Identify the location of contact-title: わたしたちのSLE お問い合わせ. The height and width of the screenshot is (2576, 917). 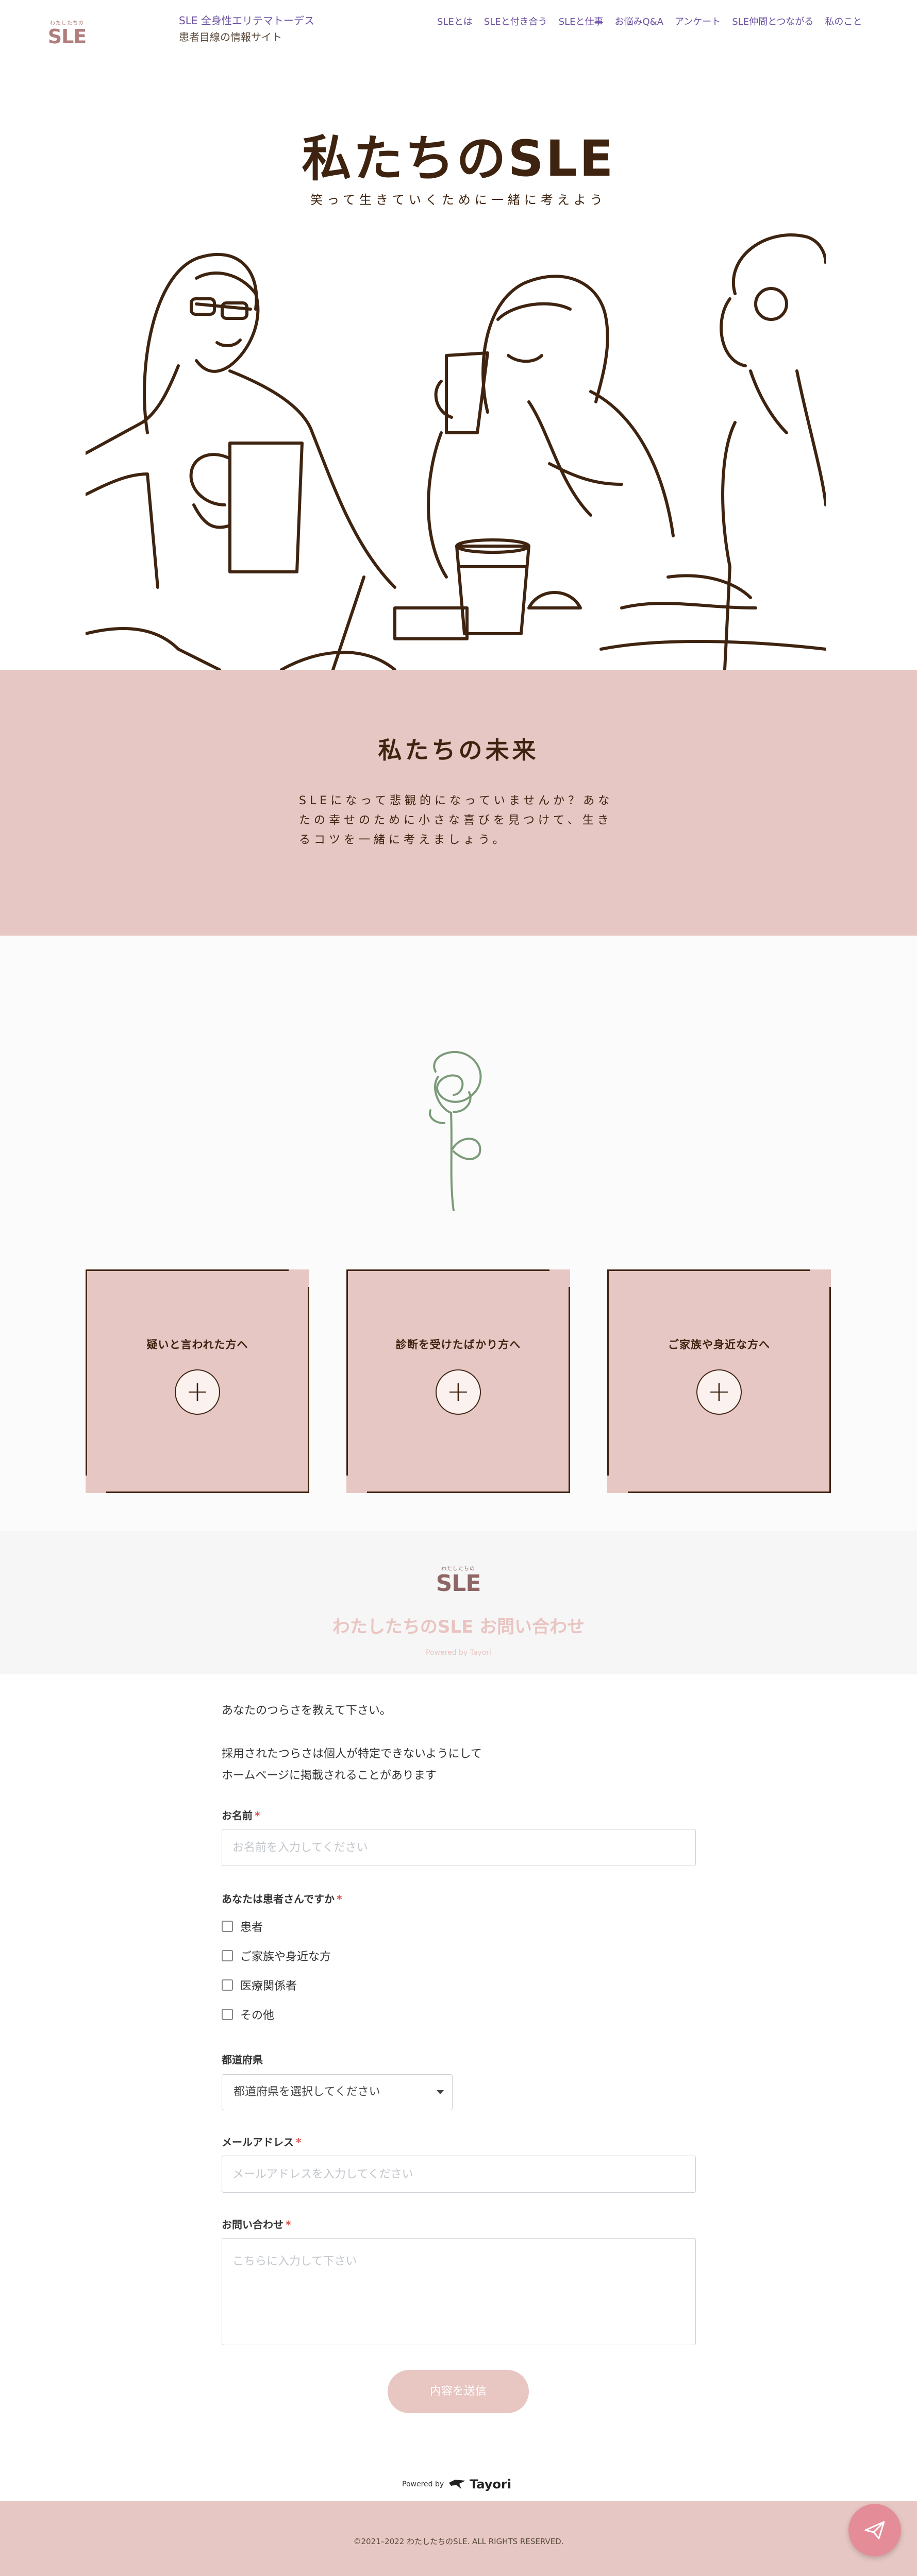
(458, 1627).